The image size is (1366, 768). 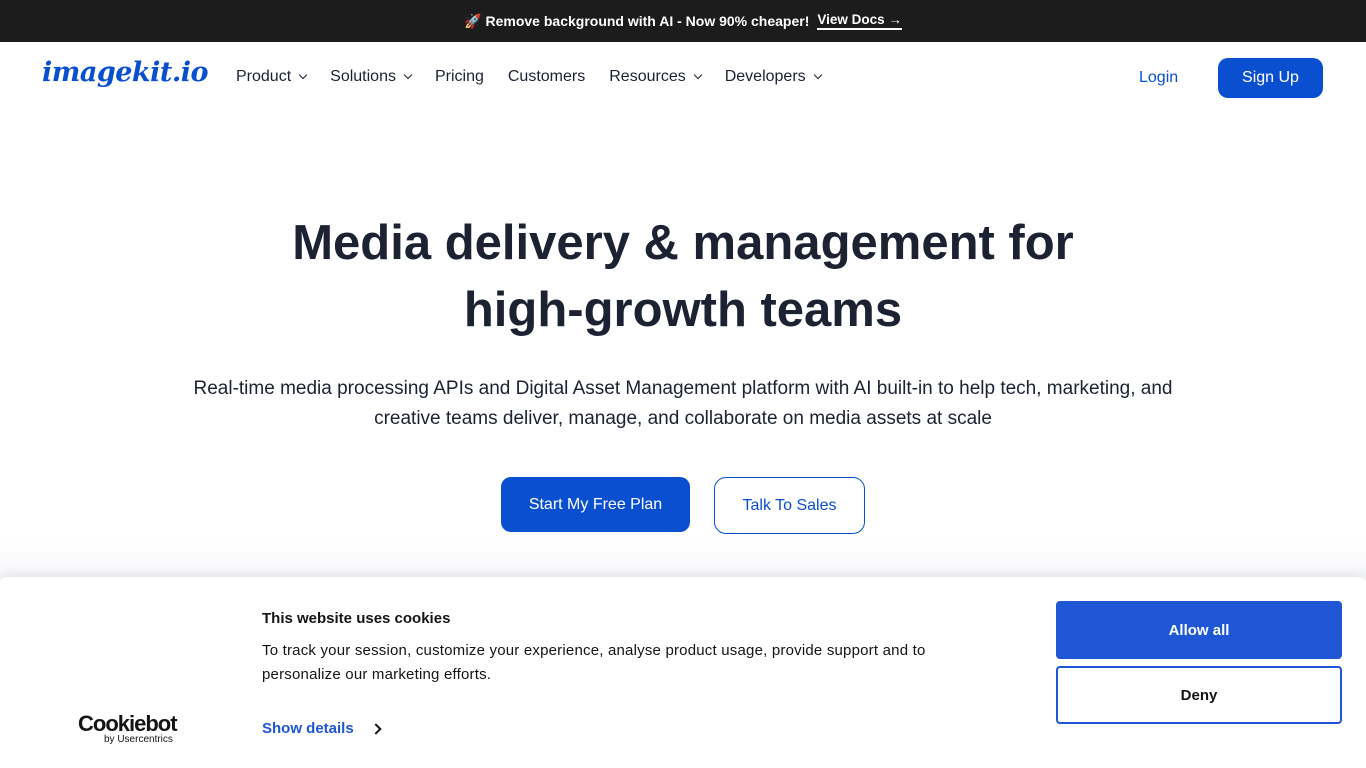 I want to click on cookiebot-logo: Cookiebot by Usercentrics, so click(x=128, y=728).